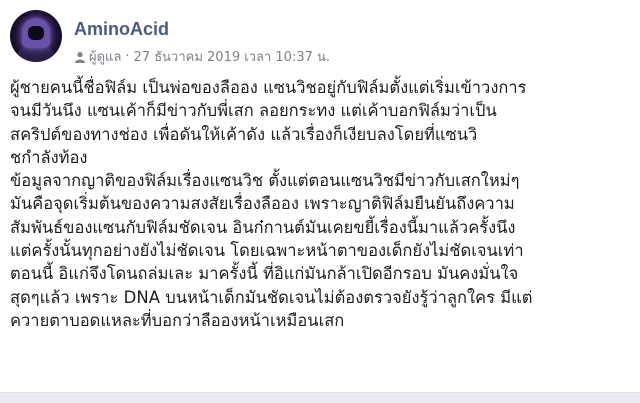 Image resolution: width=640 pixels, height=403 pixels. I want to click on post-text-line: ควายตาบอดแหละที่บอกว่าลือองหน้าเหมือนเสก, so click(177, 320).